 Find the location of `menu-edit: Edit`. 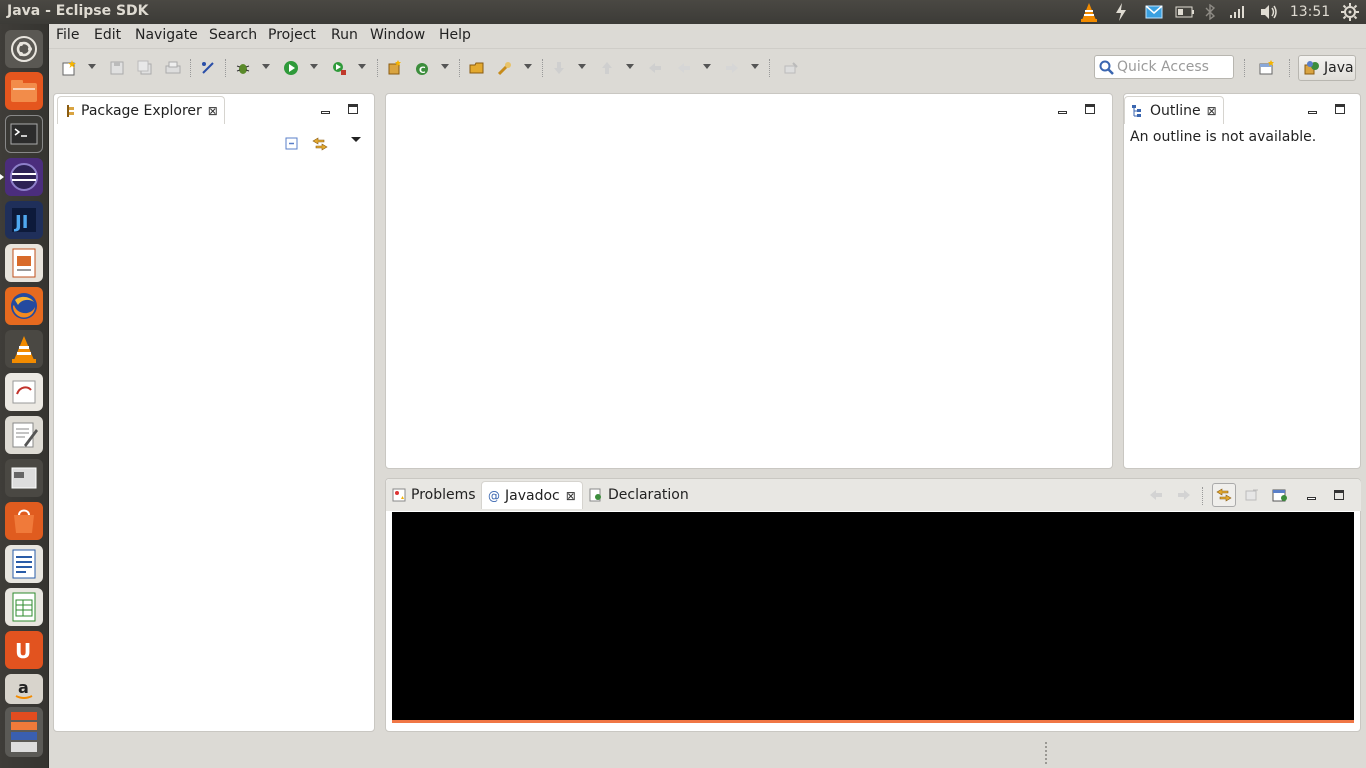

menu-edit: Edit is located at coordinates (107, 35).